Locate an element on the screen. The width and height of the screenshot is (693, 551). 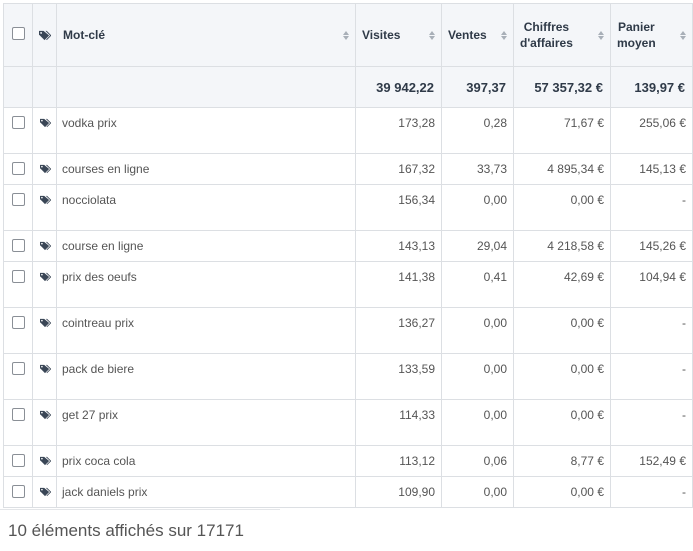
header-basket: Panier moyen is located at coordinates (651, 35).